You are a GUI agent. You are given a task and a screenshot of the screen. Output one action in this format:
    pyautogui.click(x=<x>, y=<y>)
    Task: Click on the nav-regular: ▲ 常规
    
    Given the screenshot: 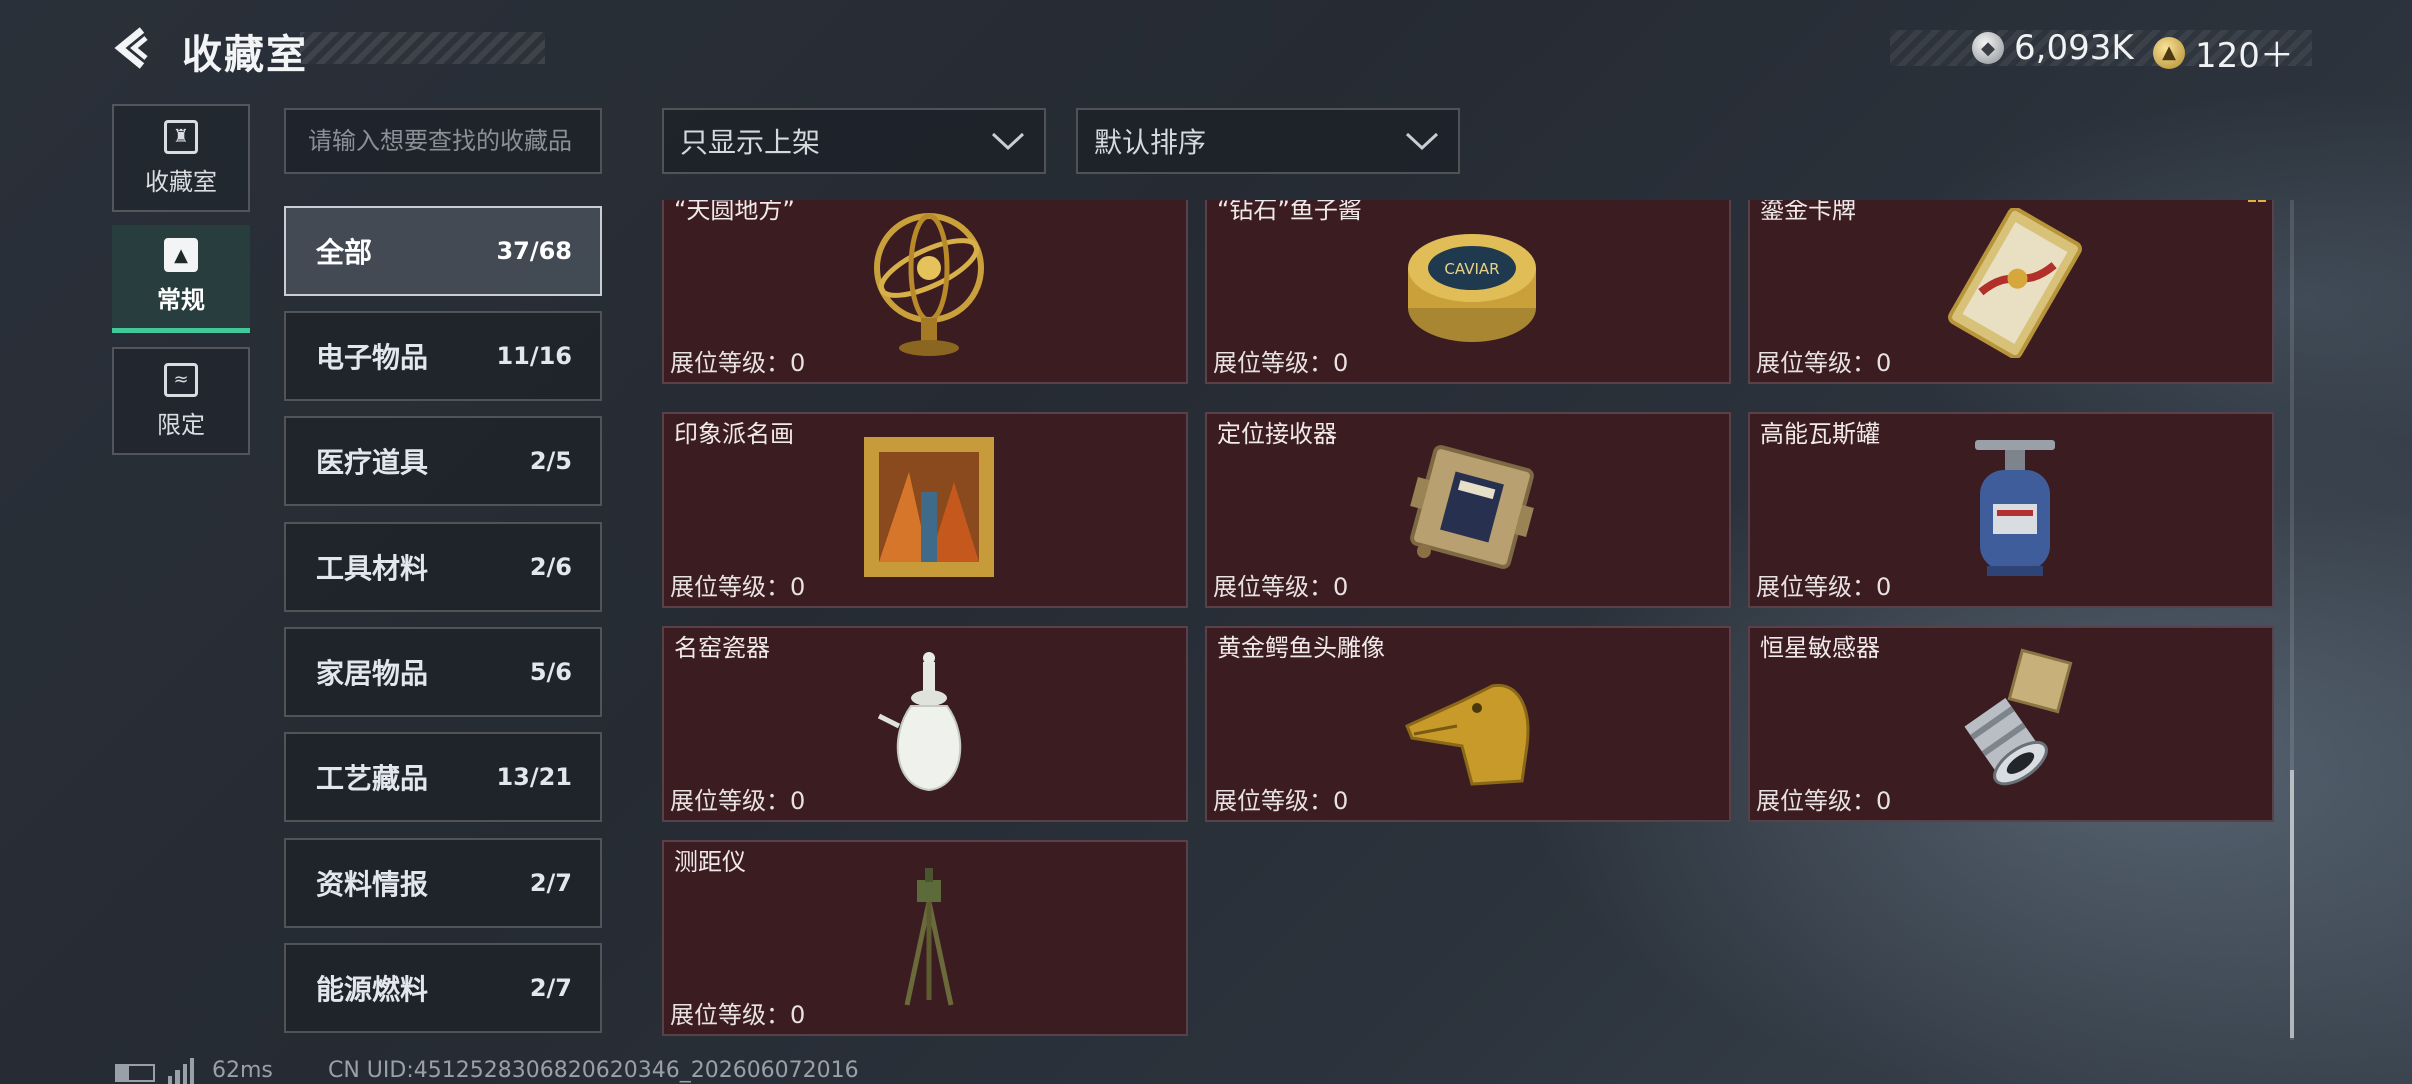 What is the action you would take?
    pyautogui.click(x=181, y=279)
    